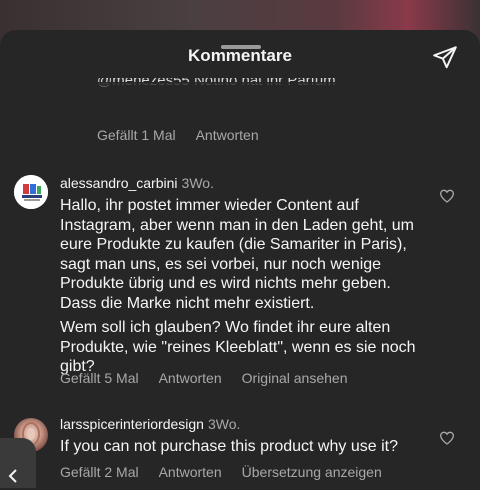 This screenshot has height=490, width=480. Describe the element at coordinates (132, 424) in the screenshot. I see `username-text: larsspicerinteriordesign` at that location.